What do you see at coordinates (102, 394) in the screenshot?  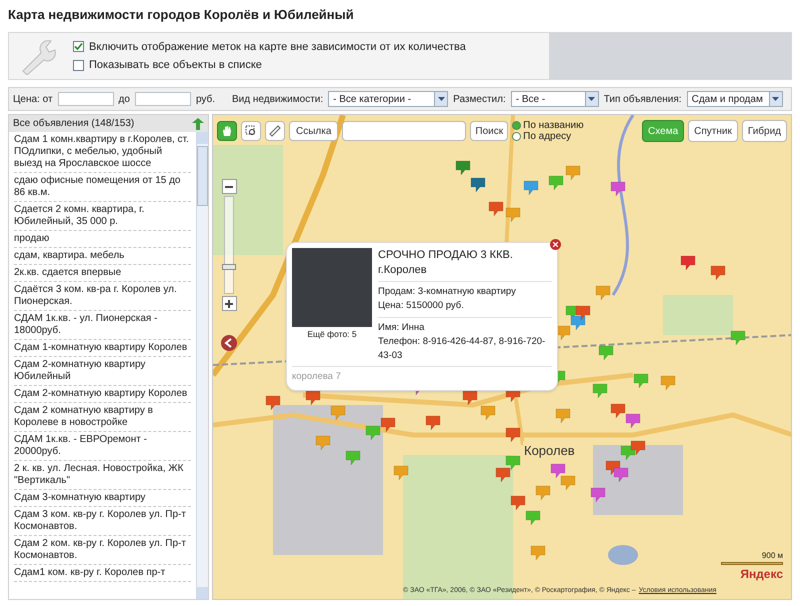 I see `listing-item: Сдам 2-комнатную квартиру Королев` at bounding box center [102, 394].